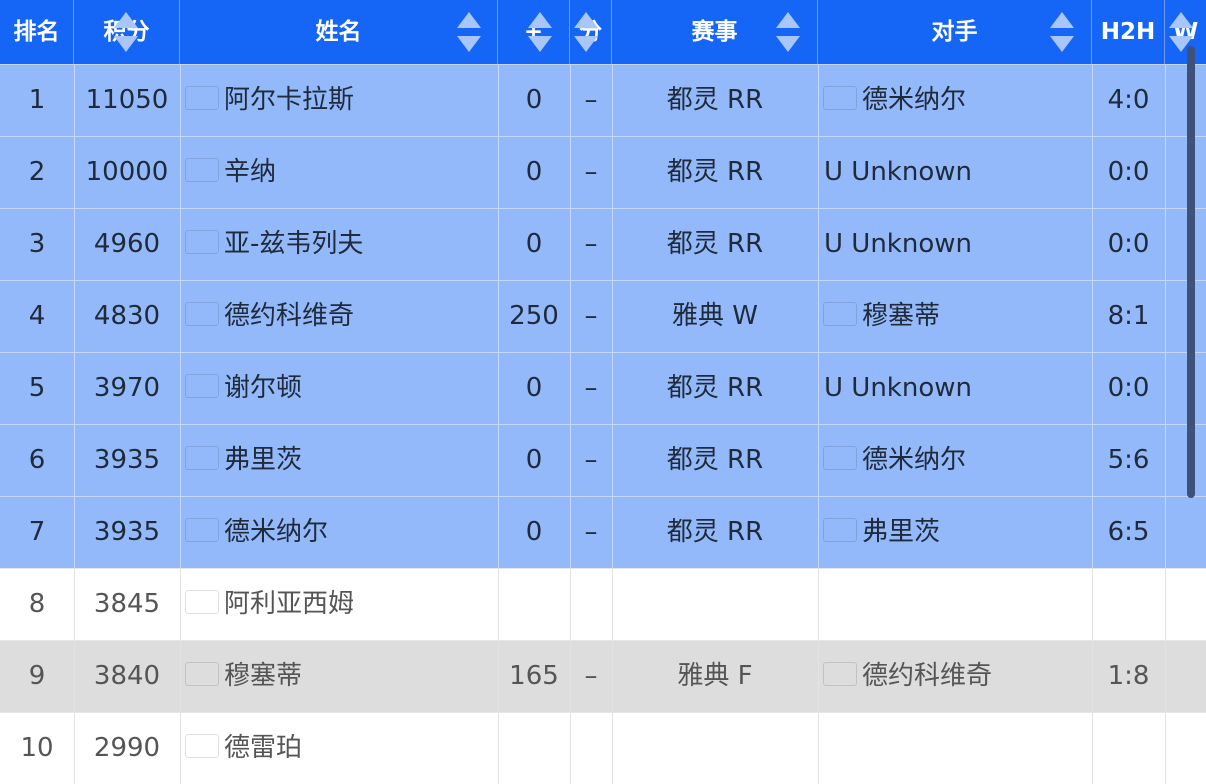 The image size is (1206, 784). What do you see at coordinates (603, 676) in the screenshot?
I see `table-row: 9 3840 穆塞蒂 165– 雅典 F 德约科维奇 1:8` at bounding box center [603, 676].